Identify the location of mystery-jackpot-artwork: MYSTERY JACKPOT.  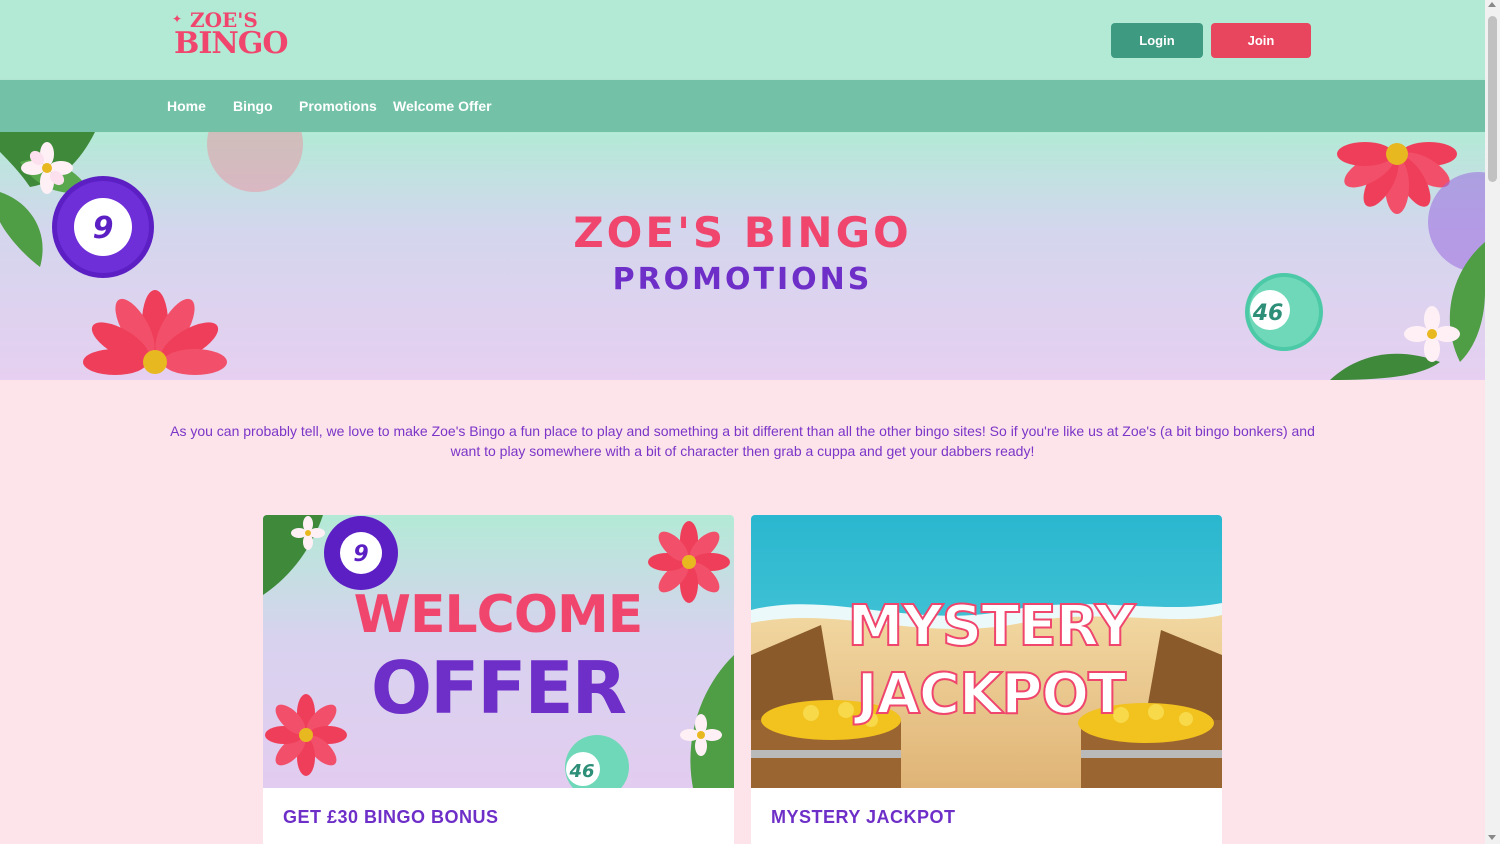
(986, 651).